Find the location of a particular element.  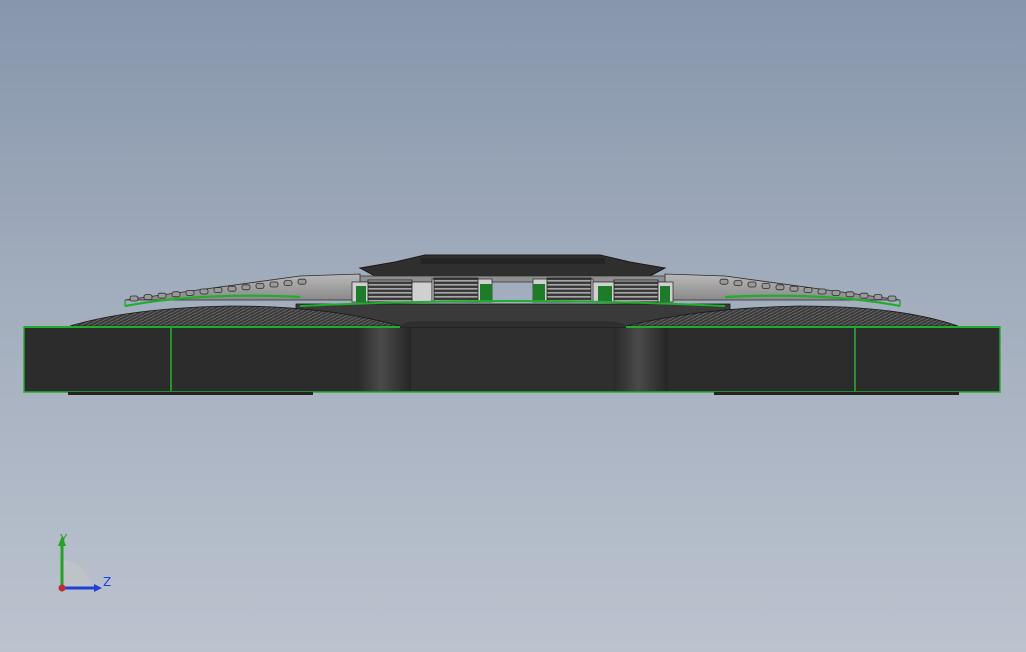

triad-view-quadrant is located at coordinates (76, 574).